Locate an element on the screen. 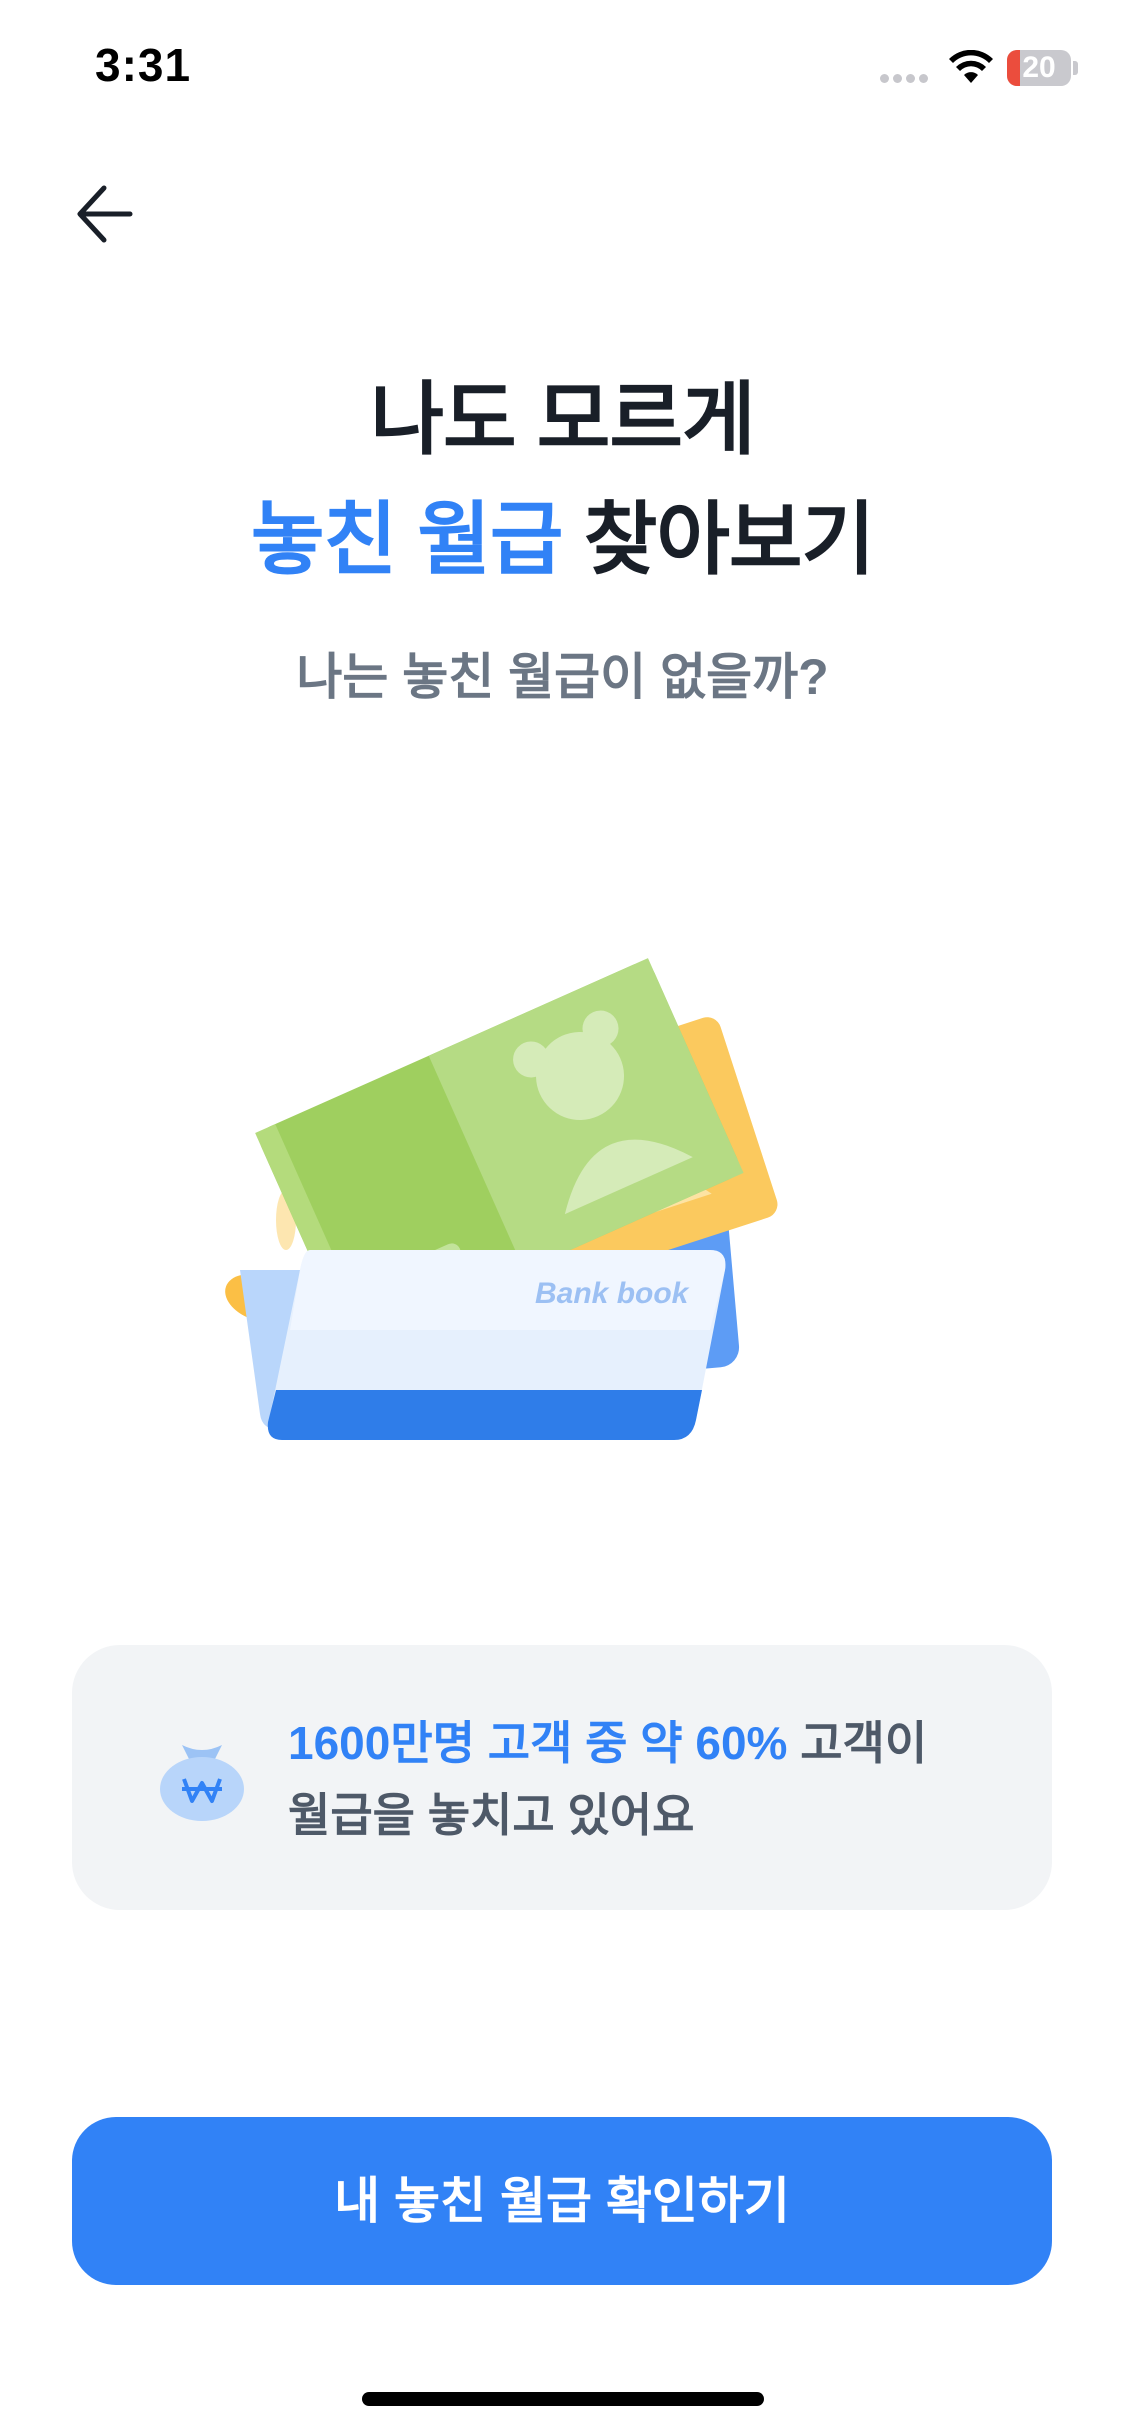 The image size is (1125, 2436). info-text-line-2: 월급을 놓치고 있어요 is located at coordinates (491, 1815).